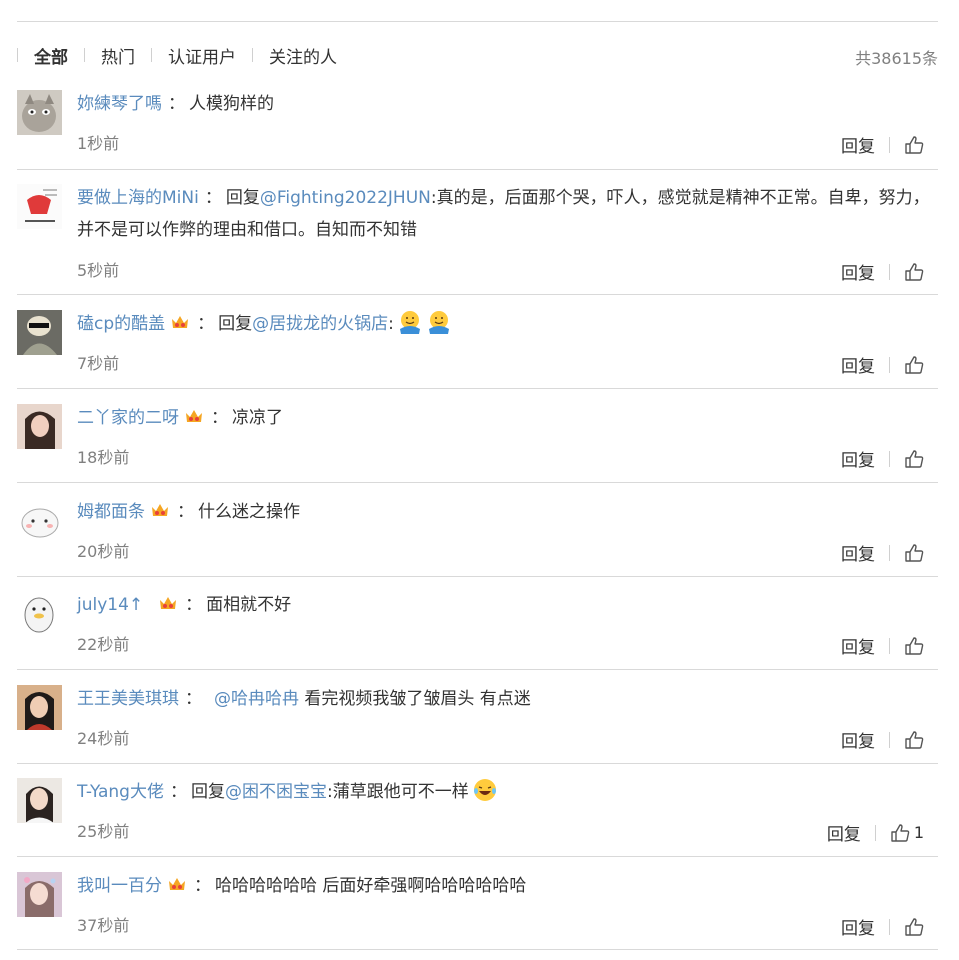 The width and height of the screenshot is (959, 960). What do you see at coordinates (249, 512) in the screenshot?
I see `comment-text: 什么迷之操作` at bounding box center [249, 512].